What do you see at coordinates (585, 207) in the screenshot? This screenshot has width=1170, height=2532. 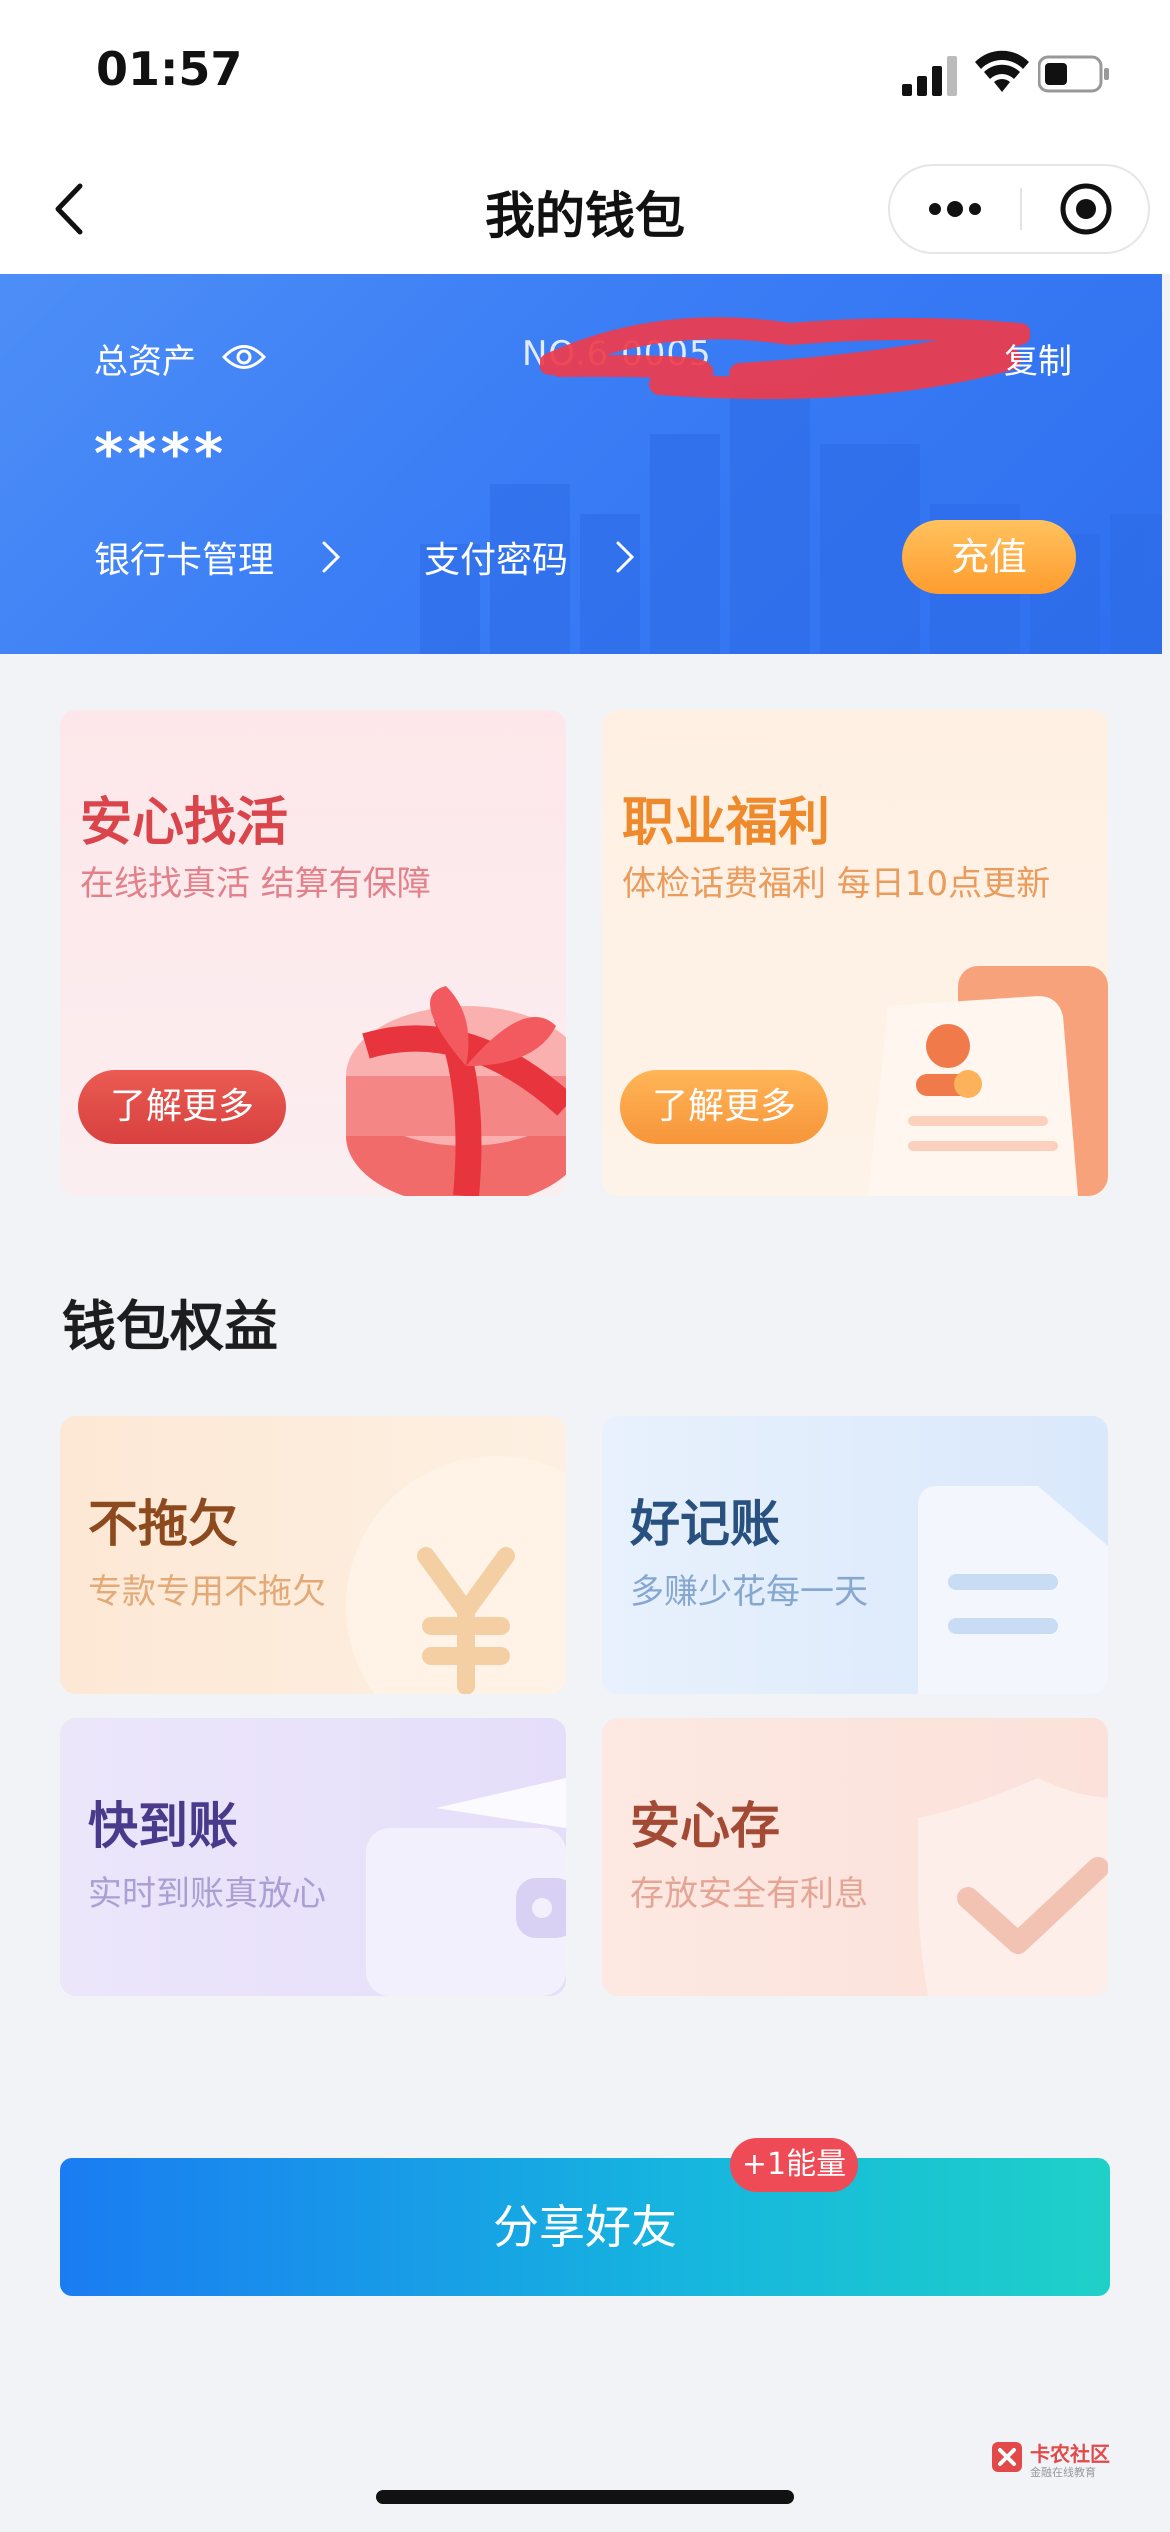 I see `nav-bar: 我的钱包` at bounding box center [585, 207].